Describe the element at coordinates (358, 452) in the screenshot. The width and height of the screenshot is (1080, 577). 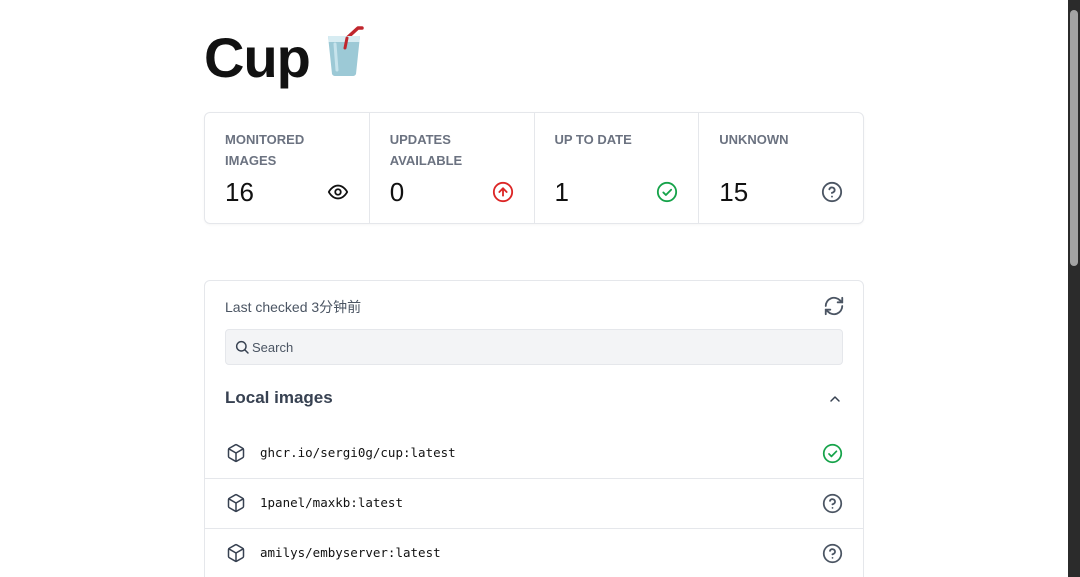
I see `image-name: ghcr.io/sergi0g/cup:latest` at that location.